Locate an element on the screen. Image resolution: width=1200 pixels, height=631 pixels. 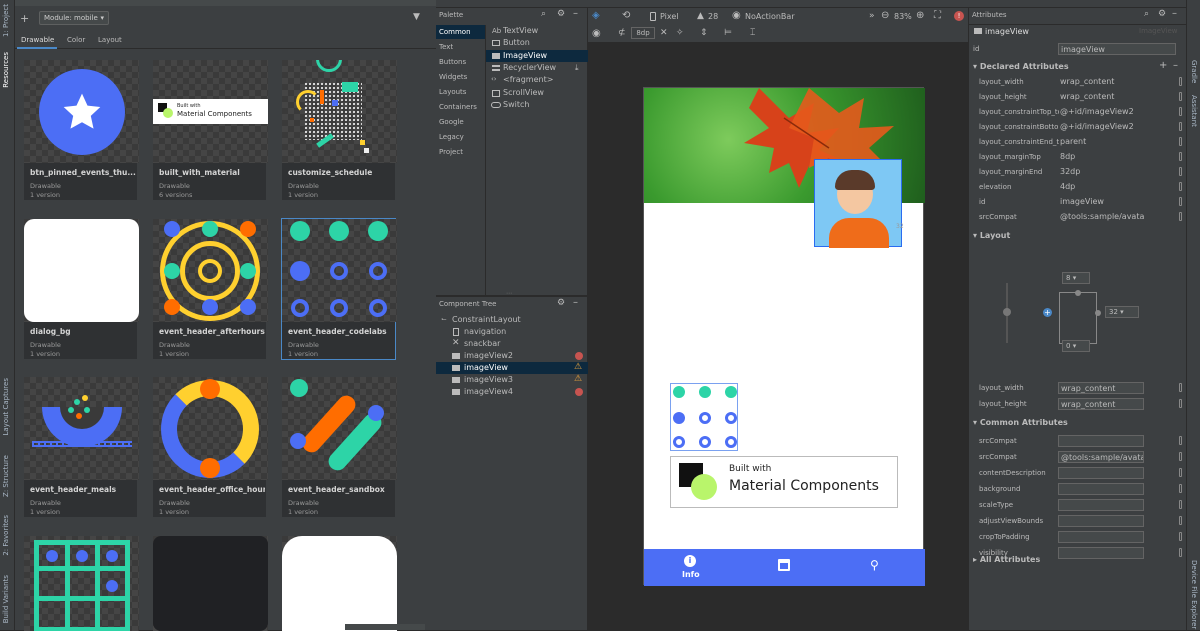
calendar-icon is located at coordinates (784, 565).